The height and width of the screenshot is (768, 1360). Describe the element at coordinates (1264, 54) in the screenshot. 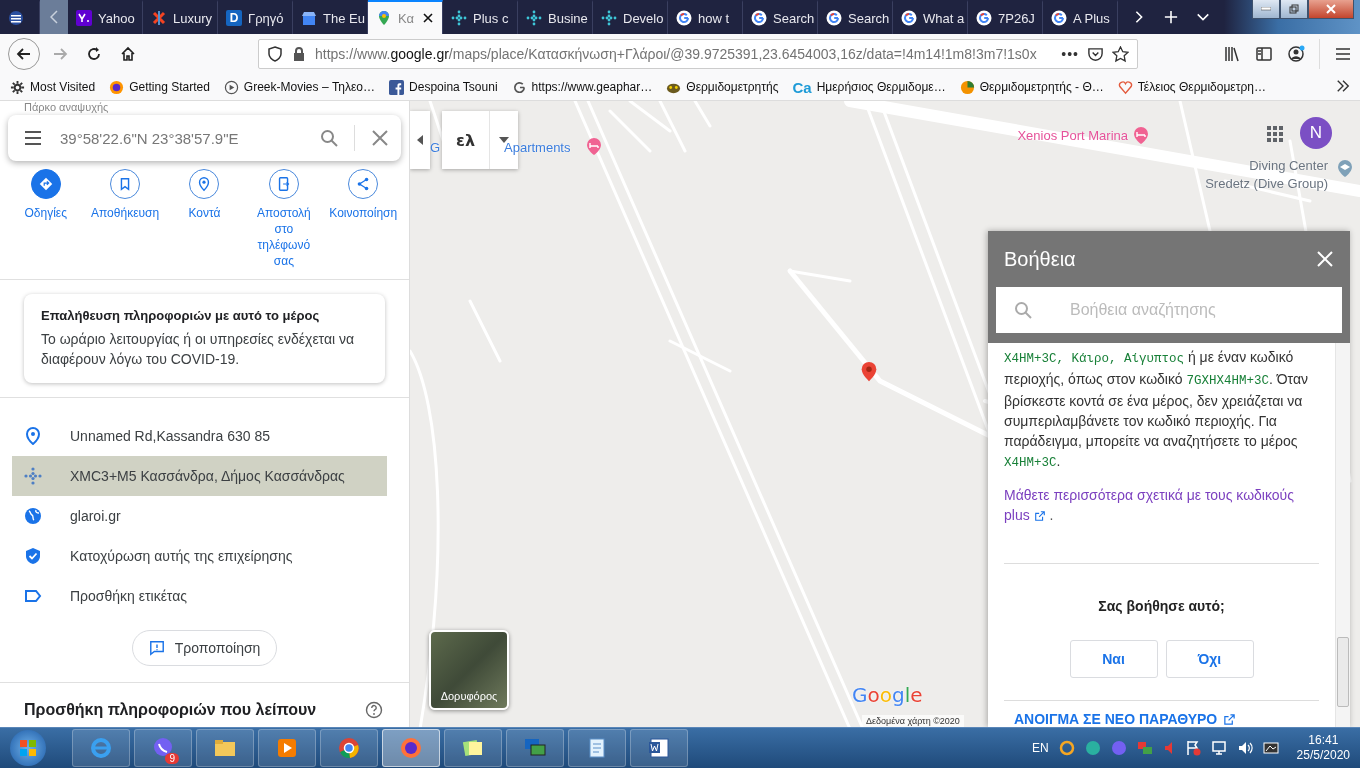

I see `sidebar-icon` at that location.